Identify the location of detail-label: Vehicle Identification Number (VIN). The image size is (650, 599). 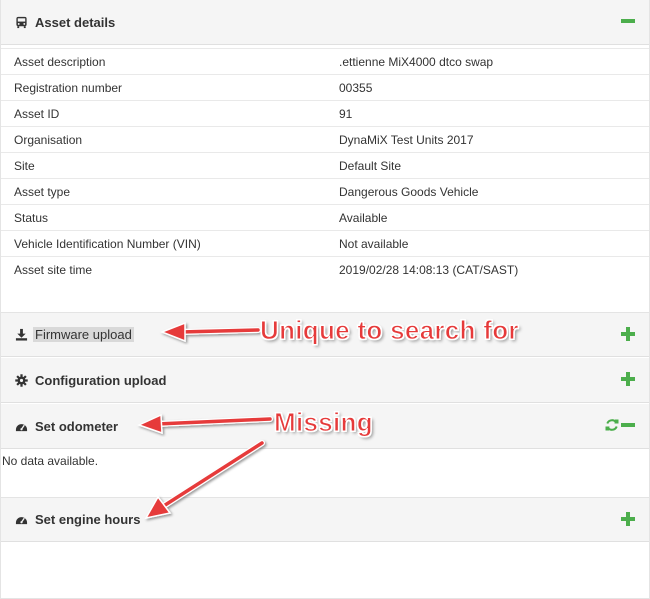
(107, 243).